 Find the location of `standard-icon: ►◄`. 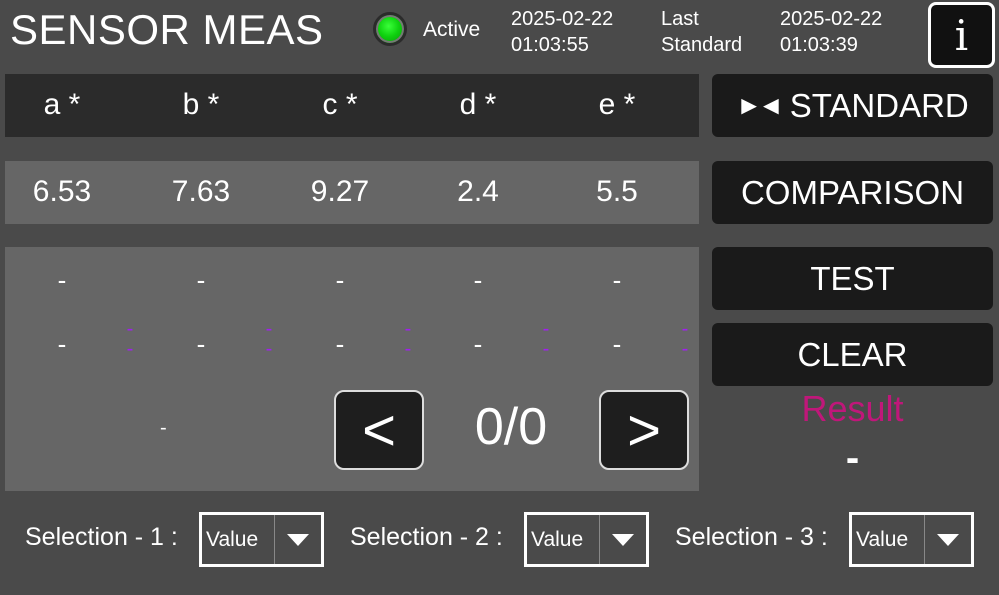

standard-icon: ►◄ is located at coordinates (760, 105).